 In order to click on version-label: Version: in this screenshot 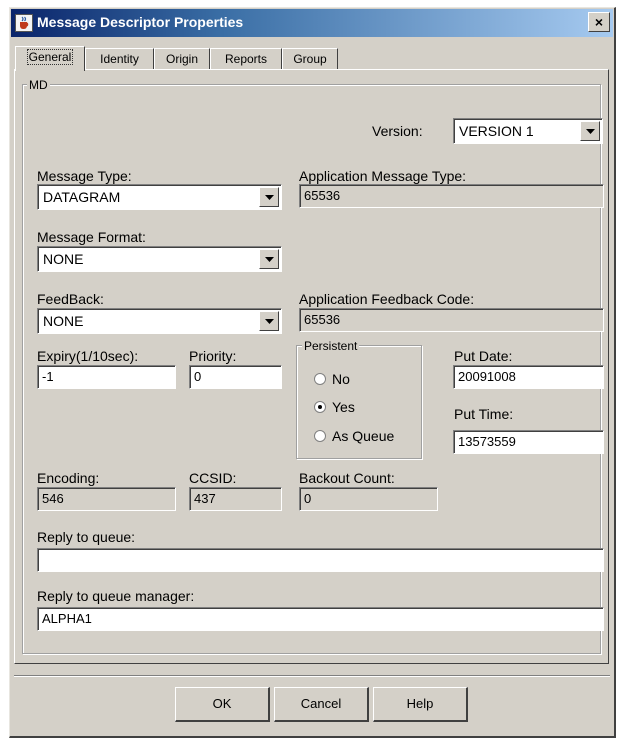, I will do `click(397, 131)`.